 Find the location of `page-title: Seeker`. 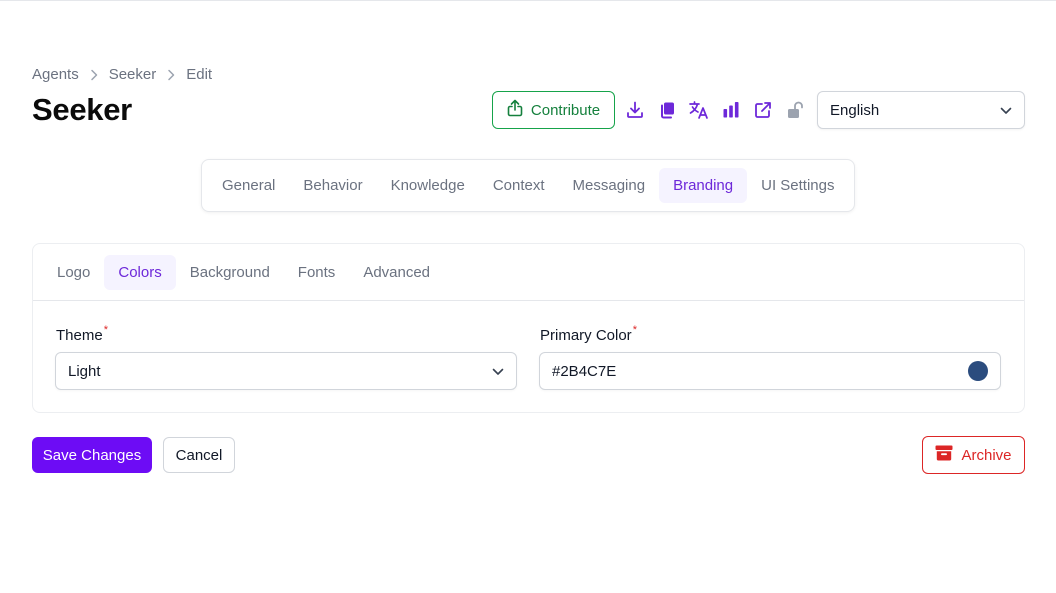

page-title: Seeker is located at coordinates (82, 109).